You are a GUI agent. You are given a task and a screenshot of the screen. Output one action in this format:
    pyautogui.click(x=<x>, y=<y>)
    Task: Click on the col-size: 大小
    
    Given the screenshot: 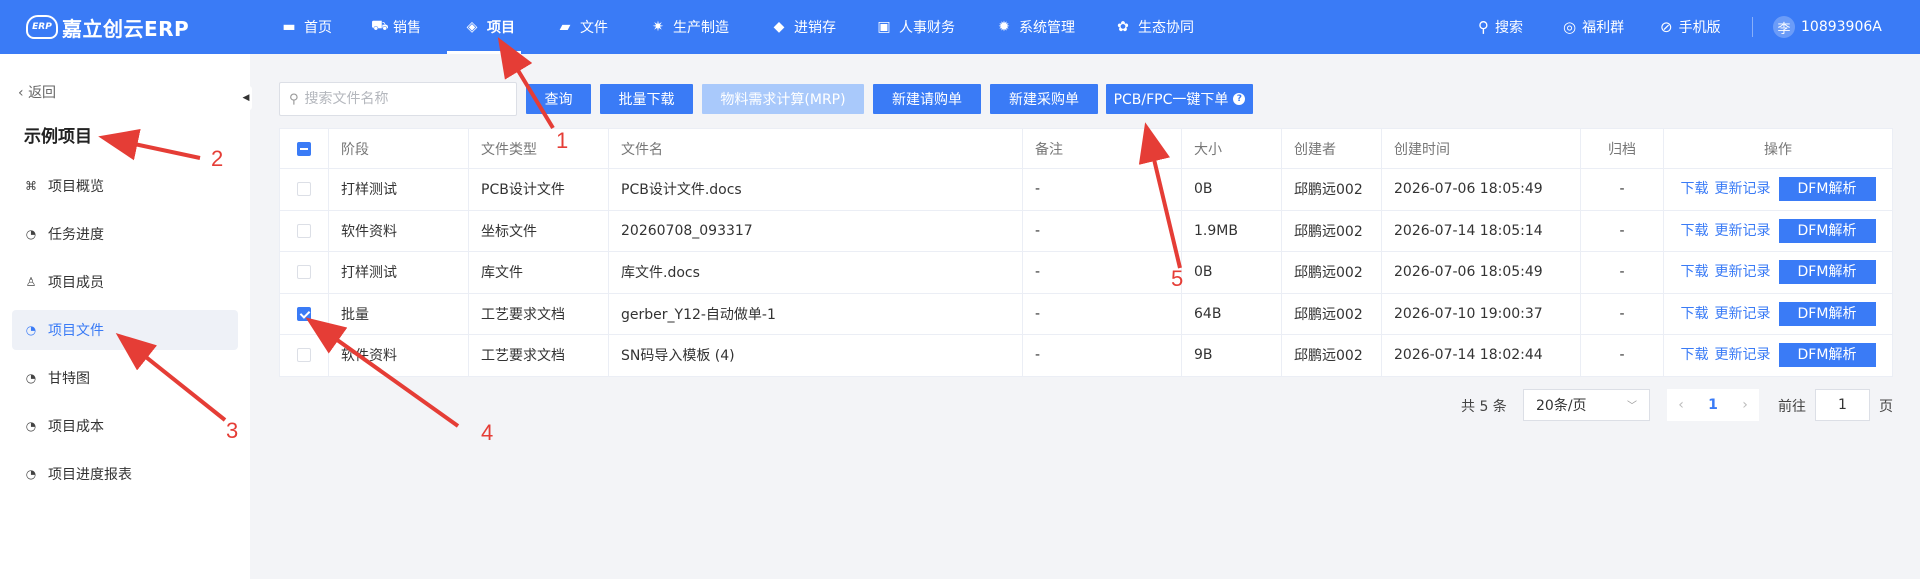 What is the action you would take?
    pyautogui.click(x=1231, y=148)
    